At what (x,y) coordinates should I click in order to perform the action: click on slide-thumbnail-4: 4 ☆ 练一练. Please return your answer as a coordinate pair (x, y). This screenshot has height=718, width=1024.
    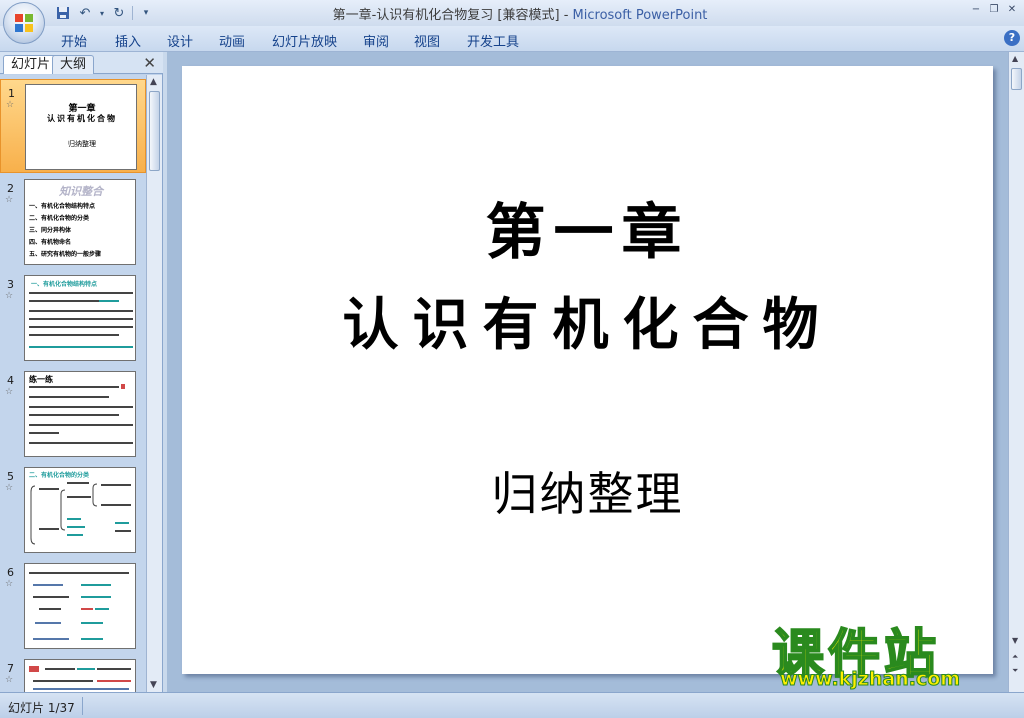
    Looking at the image, I should click on (73, 414).